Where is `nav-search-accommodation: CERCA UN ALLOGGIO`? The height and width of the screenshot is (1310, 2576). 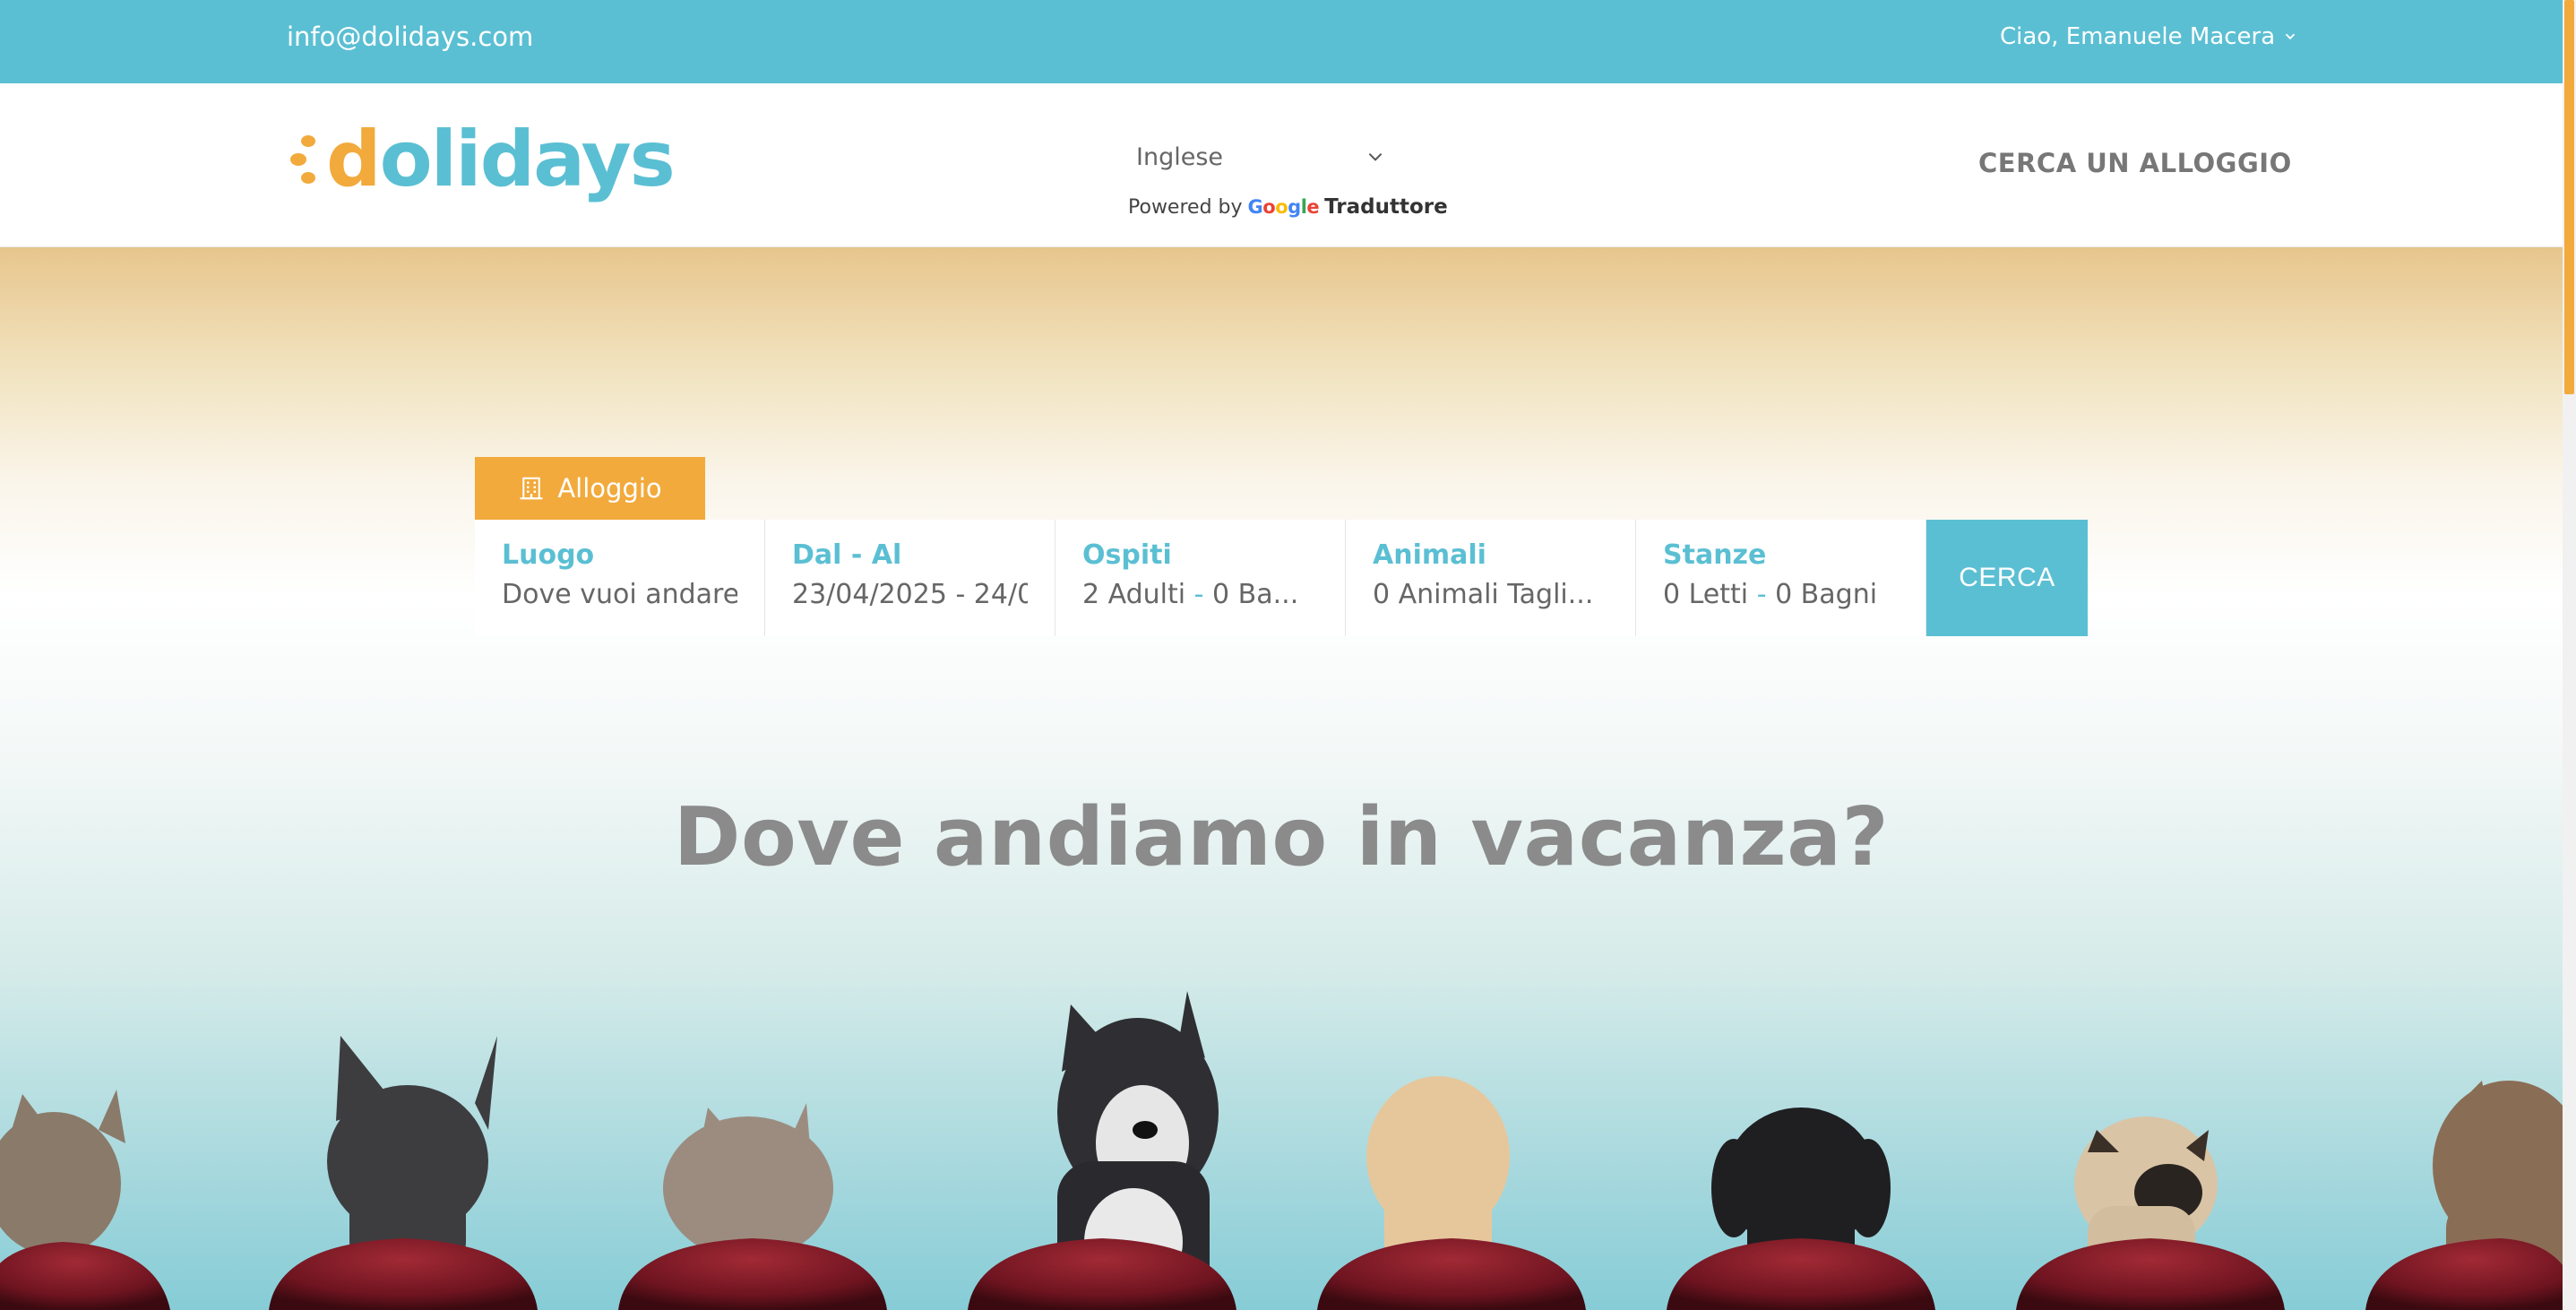 nav-search-accommodation: CERCA UN ALLOGGIO is located at coordinates (2135, 163).